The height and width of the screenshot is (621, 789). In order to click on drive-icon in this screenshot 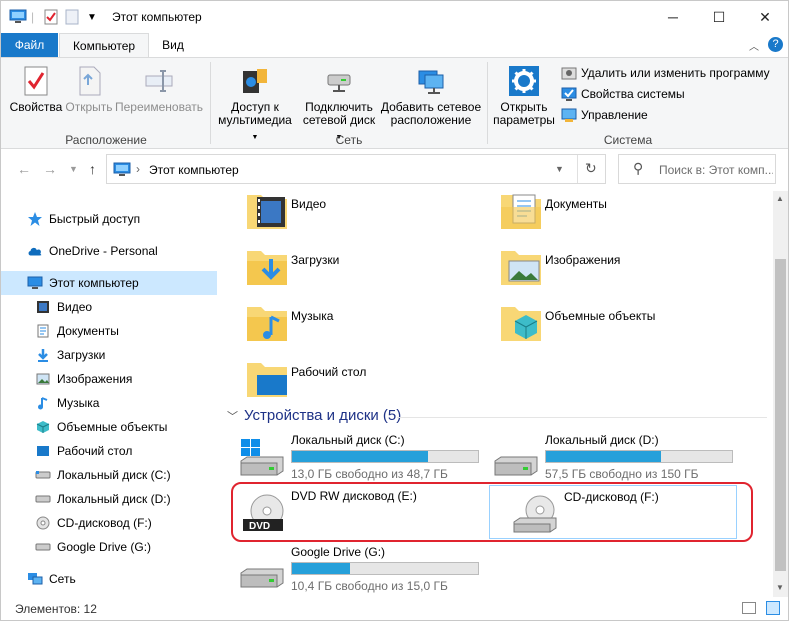, I will do `click(43, 475)`.